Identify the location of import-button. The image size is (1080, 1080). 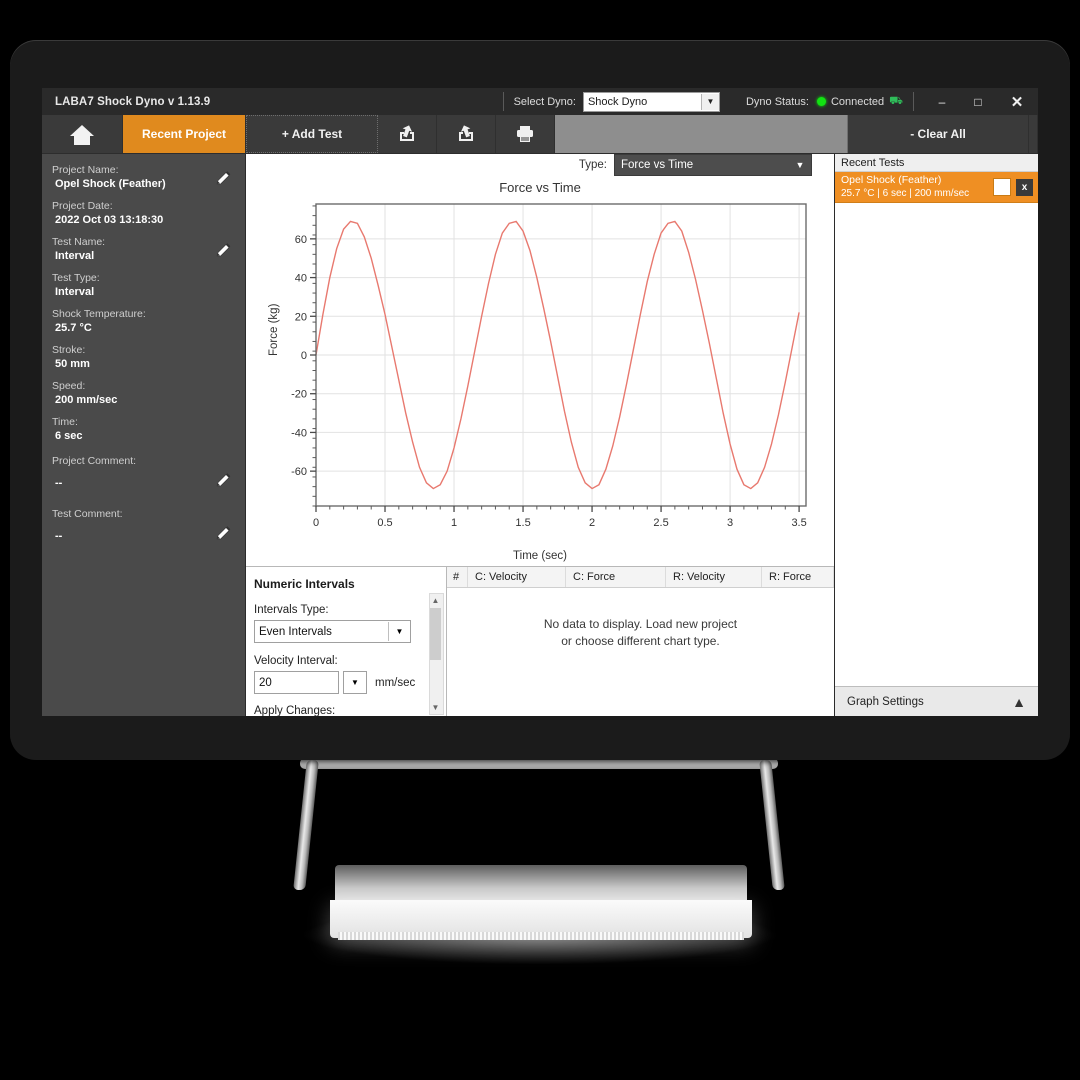
(466, 134).